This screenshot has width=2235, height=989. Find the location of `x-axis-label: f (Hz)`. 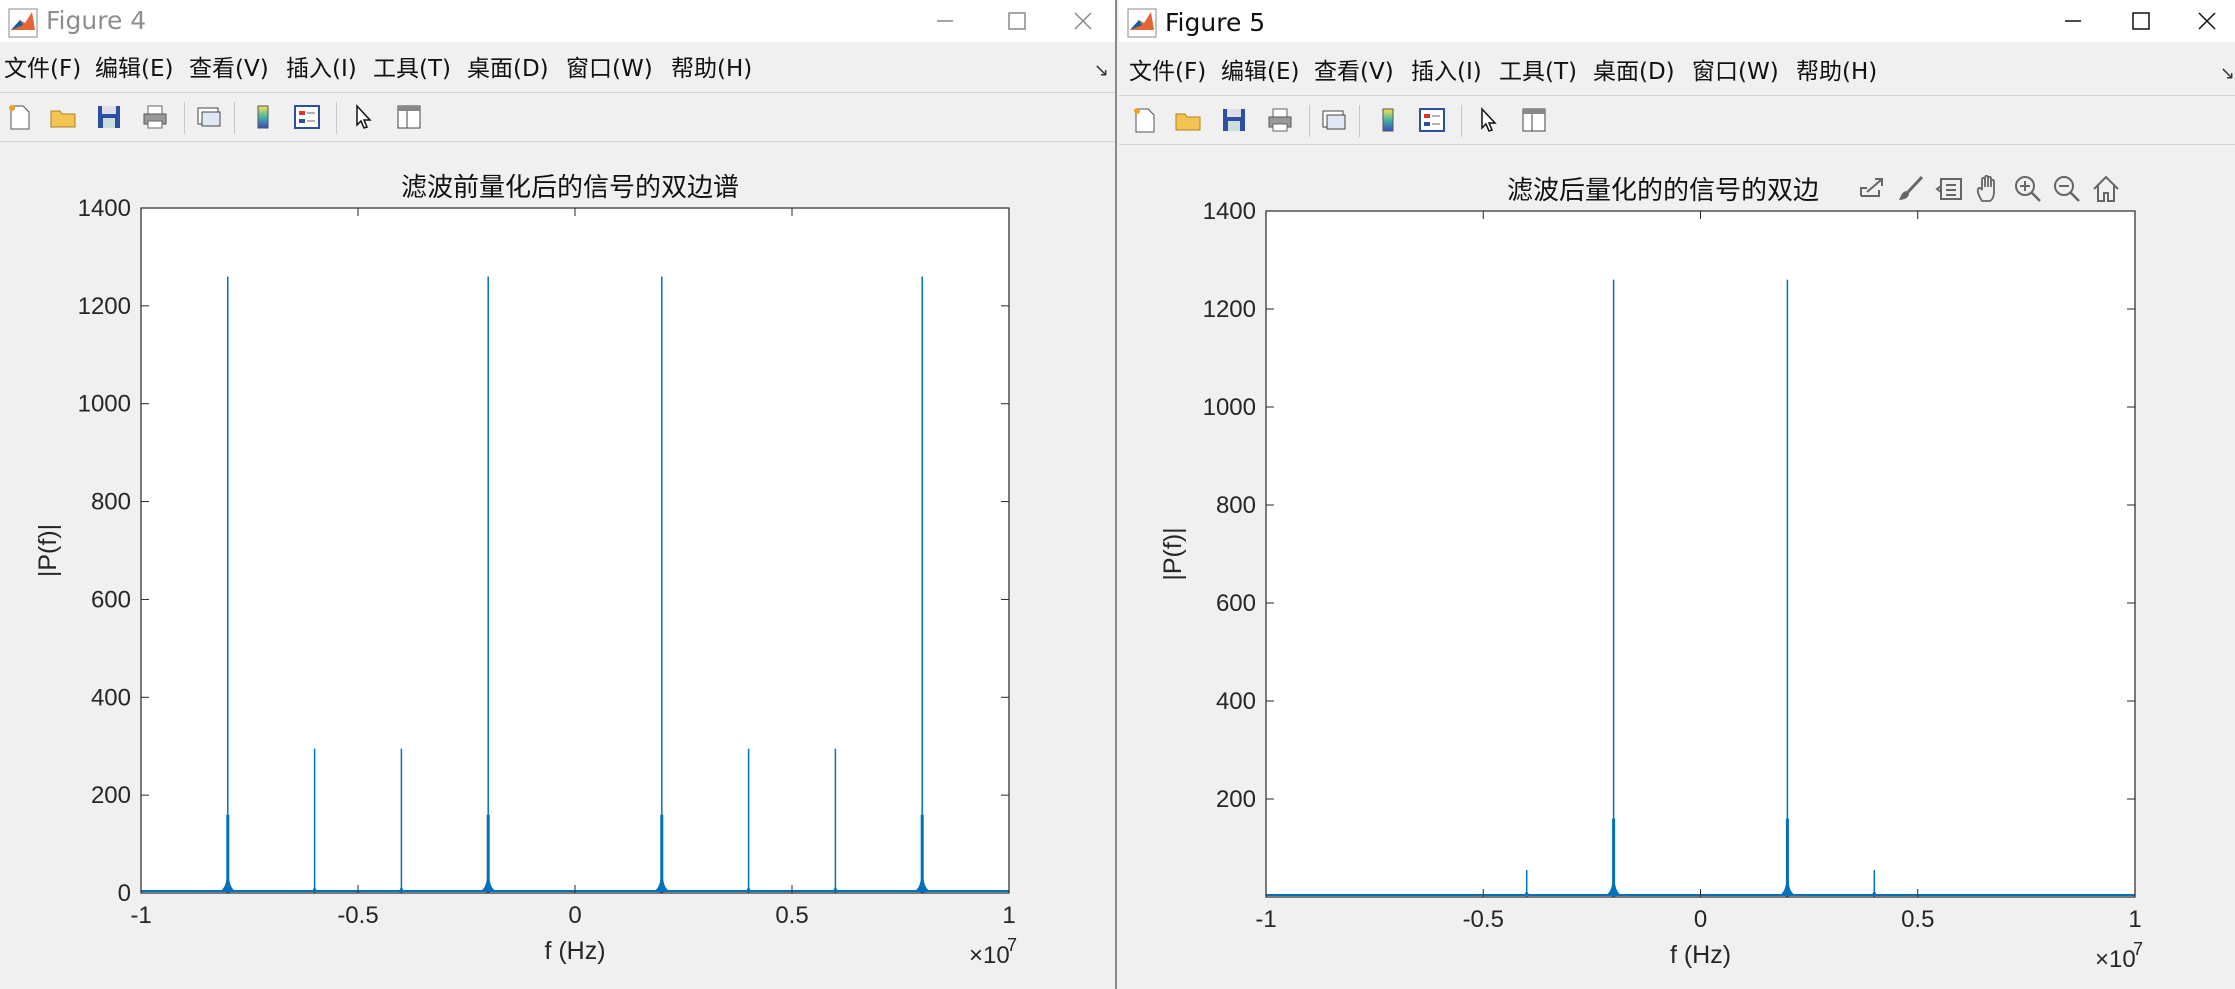

x-axis-label: f (Hz) is located at coordinates (574, 951).